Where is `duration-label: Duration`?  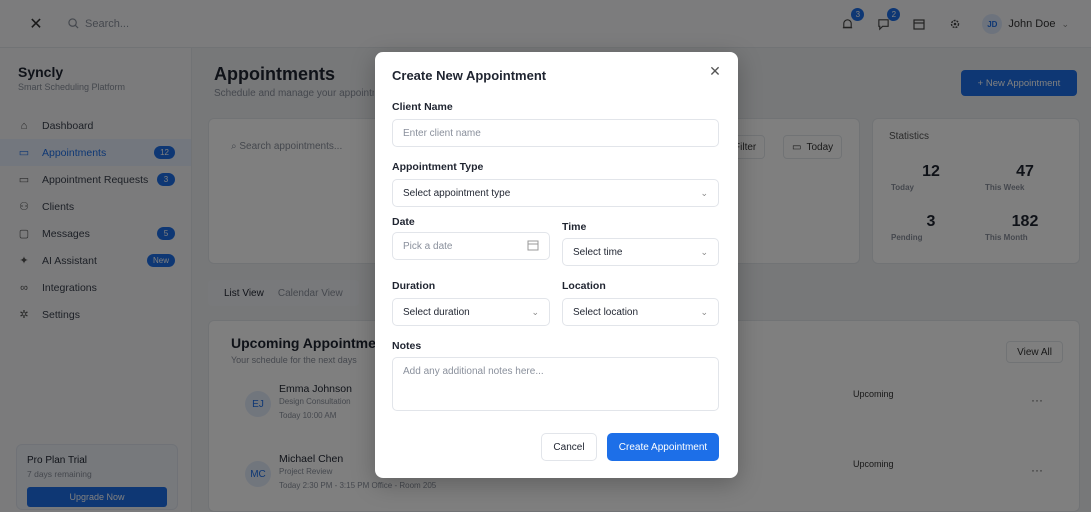 duration-label: Duration is located at coordinates (414, 286).